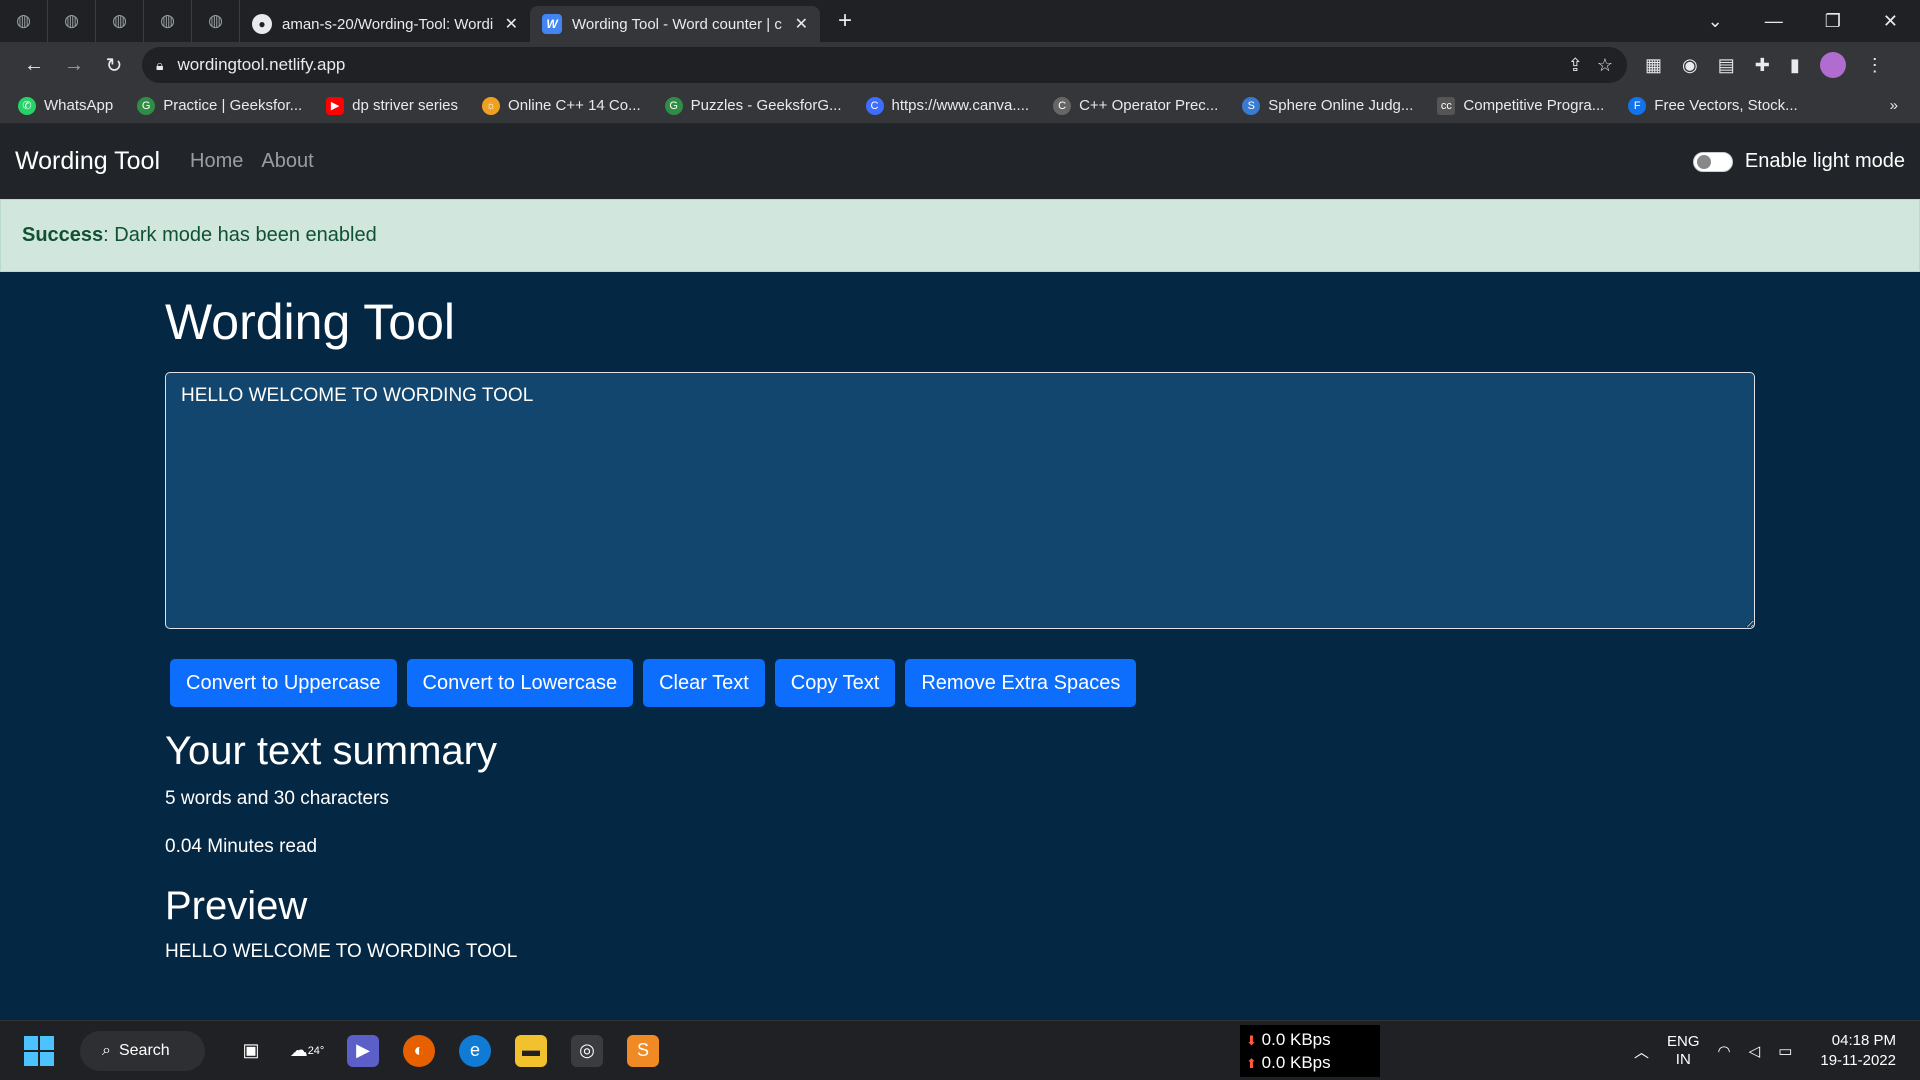 The height and width of the screenshot is (1080, 1920). What do you see at coordinates (475, 1050) in the screenshot?
I see `edge-icon: e` at bounding box center [475, 1050].